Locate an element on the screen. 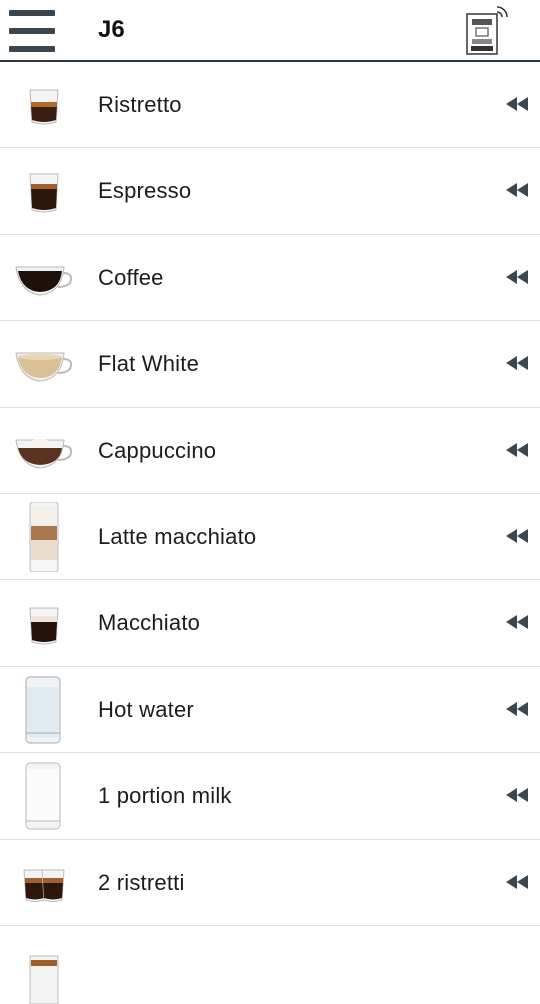 Image resolution: width=540 pixels, height=1004 pixels. latte-macchiato-glass-icon is located at coordinates (44, 536).